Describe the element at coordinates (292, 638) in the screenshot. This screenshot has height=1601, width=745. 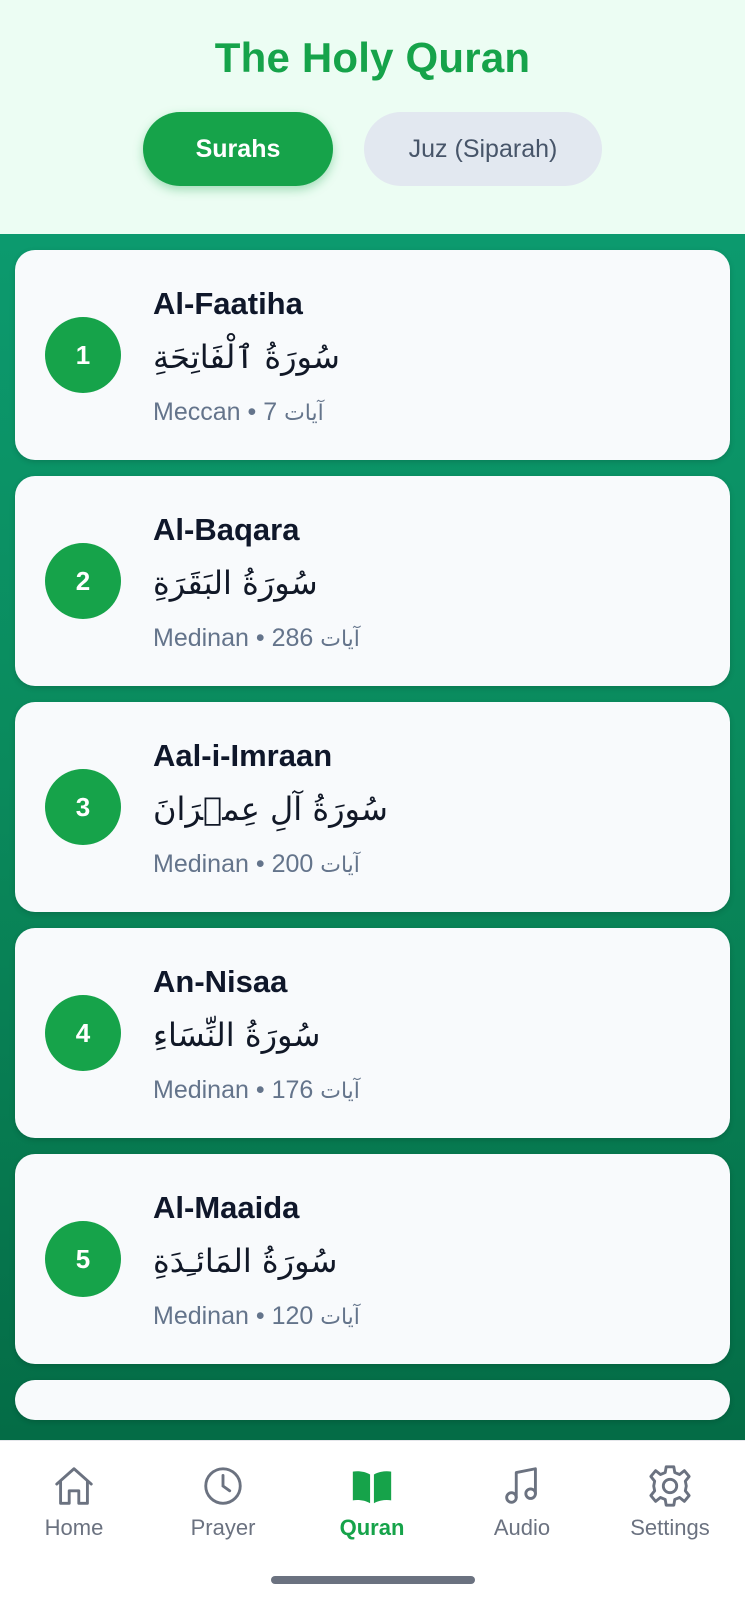
I see `ayat-count: 286` at that location.